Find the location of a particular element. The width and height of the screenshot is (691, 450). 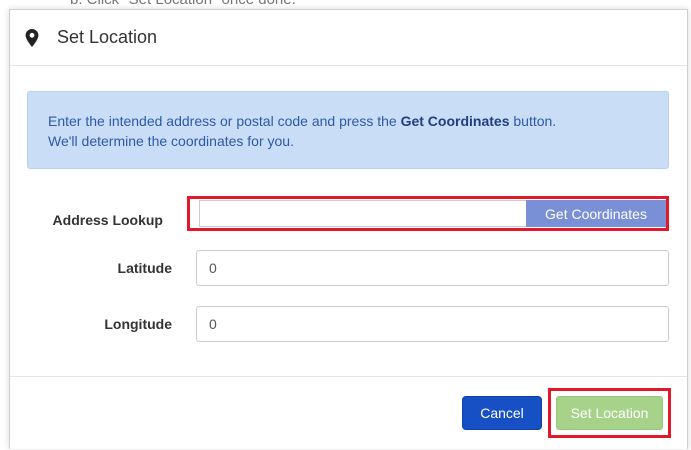

map-marker-icon is located at coordinates (32, 37).